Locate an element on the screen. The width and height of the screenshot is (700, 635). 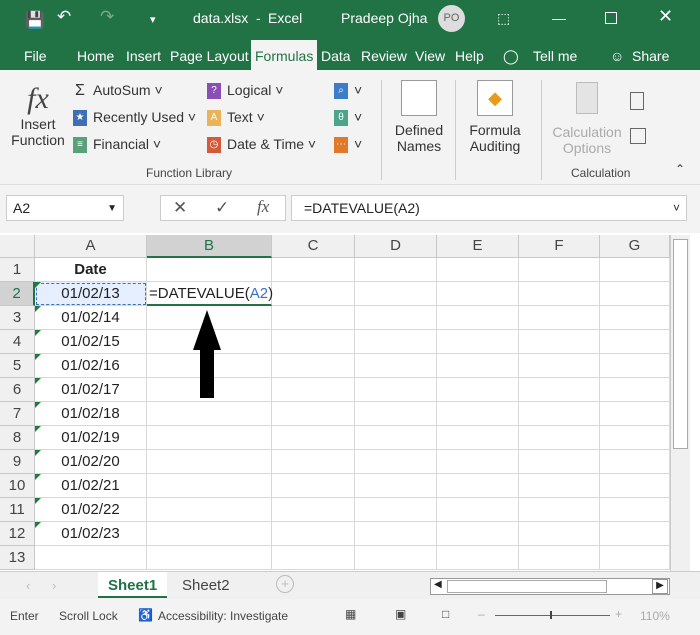
cell-d10 is located at coordinates (396, 486).